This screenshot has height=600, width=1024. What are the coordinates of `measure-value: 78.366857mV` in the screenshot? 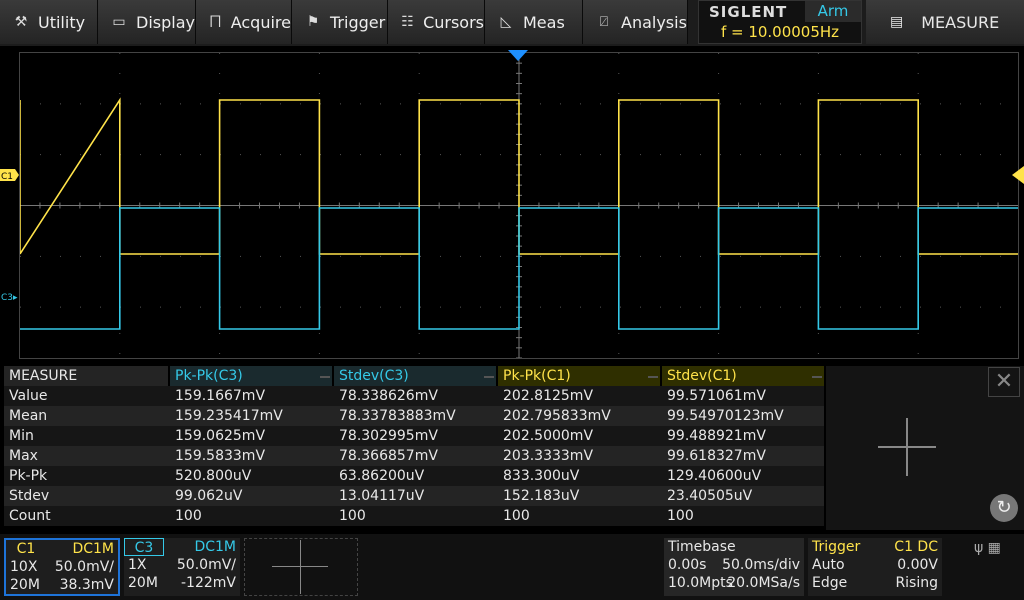 It's located at (388, 456).